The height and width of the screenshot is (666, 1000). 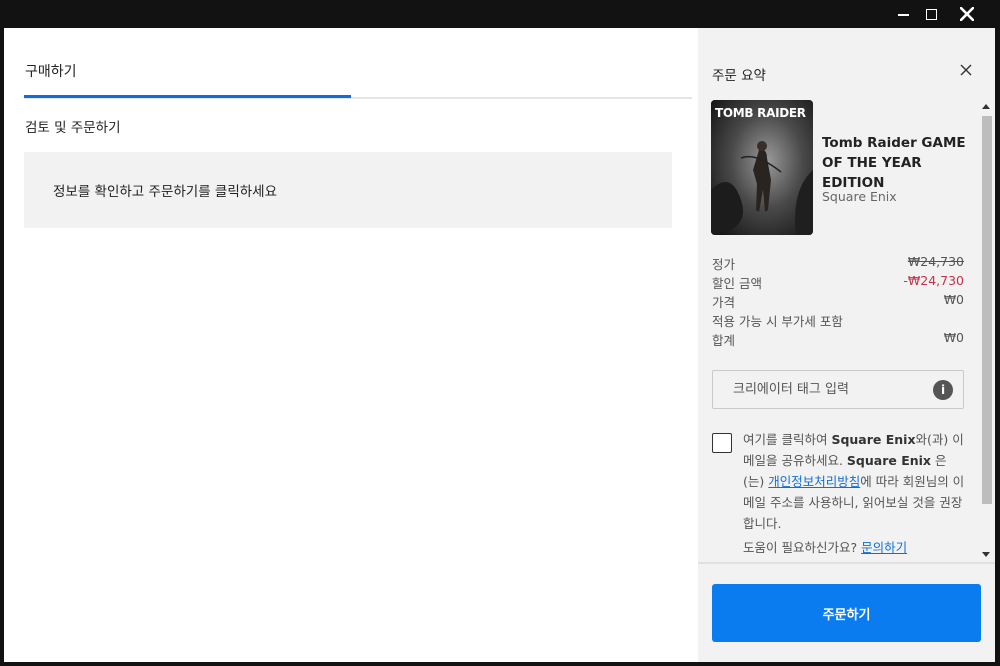 What do you see at coordinates (51, 72) in the screenshot?
I see `page-title: 구매하기` at bounding box center [51, 72].